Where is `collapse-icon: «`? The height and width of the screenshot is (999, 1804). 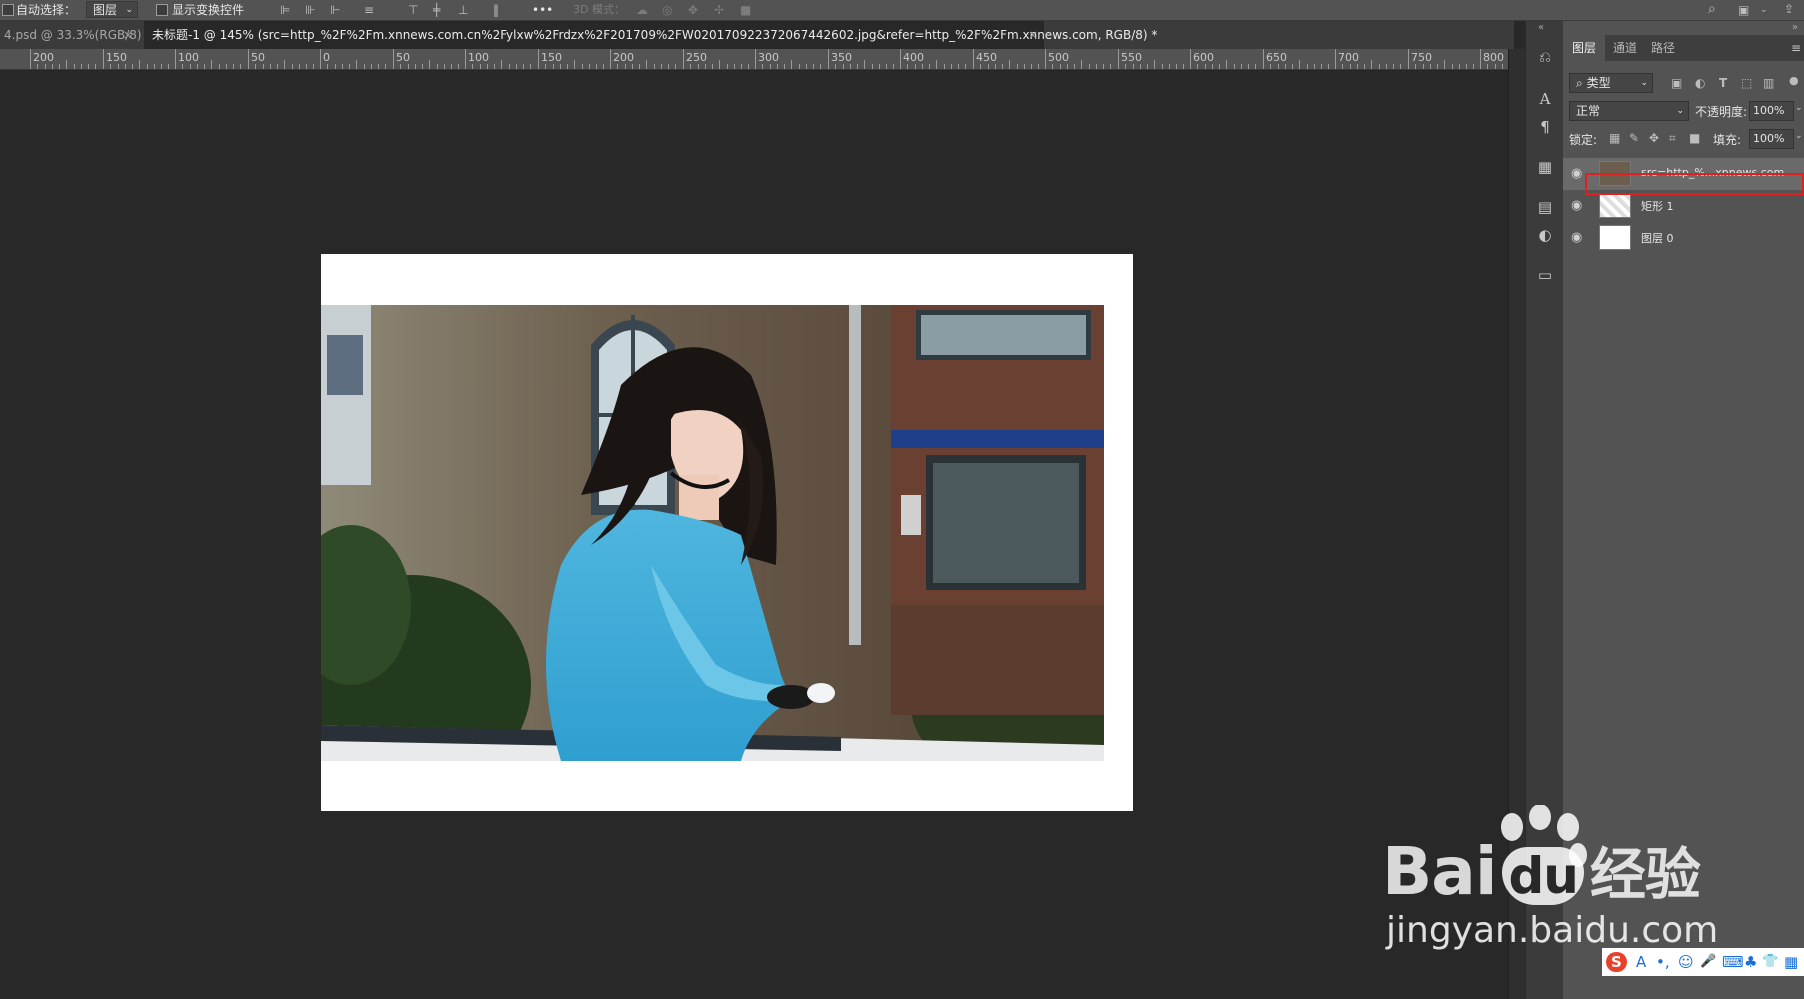 collapse-icon: « is located at coordinates (1541, 27).